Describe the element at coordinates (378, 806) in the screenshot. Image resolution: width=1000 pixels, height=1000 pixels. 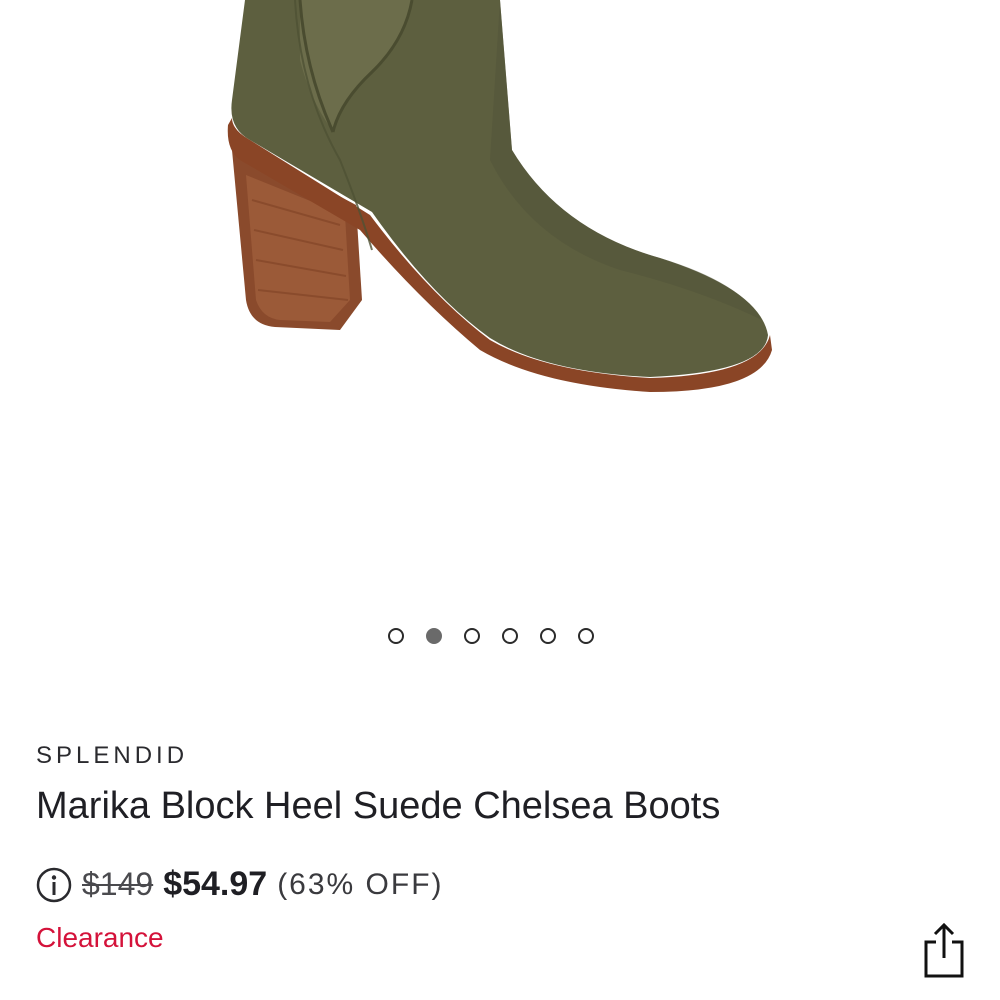
I see `product-title: Marika Block Heel Suede Chelsea Boots` at that location.